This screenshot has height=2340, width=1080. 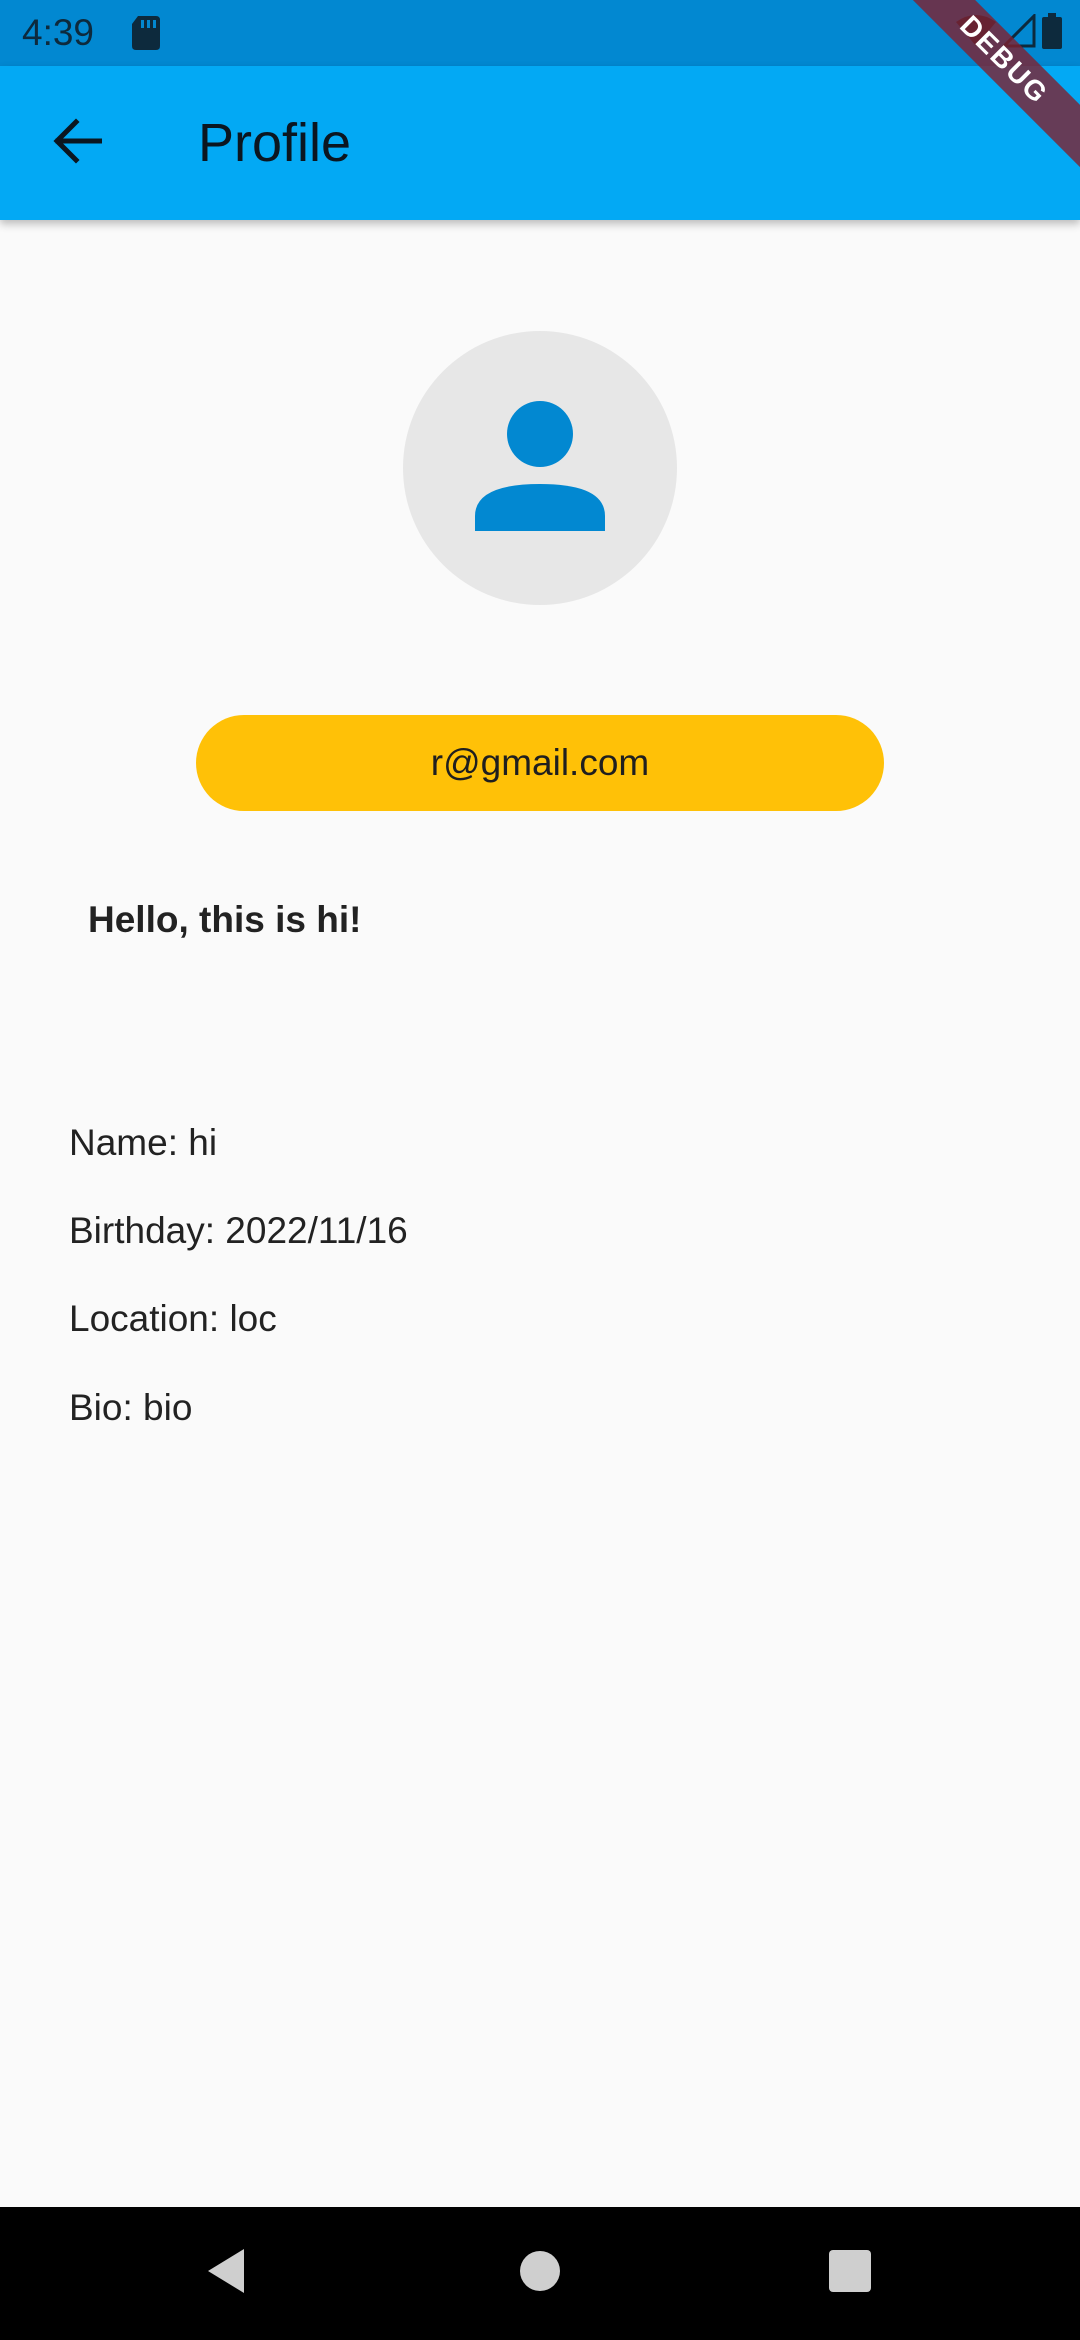 I want to click on avatar, so click(x=540, y=468).